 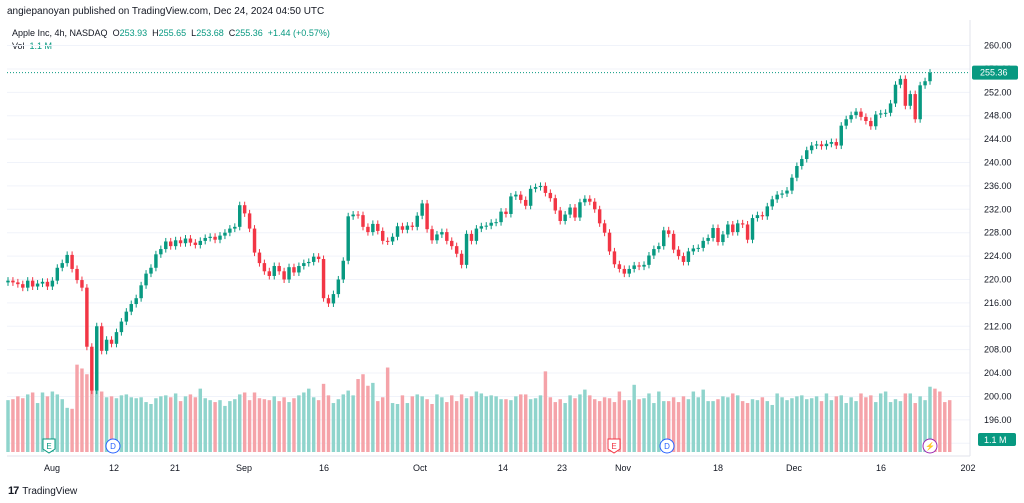 I want to click on y-tick-label: 196.00, so click(x=998, y=420).